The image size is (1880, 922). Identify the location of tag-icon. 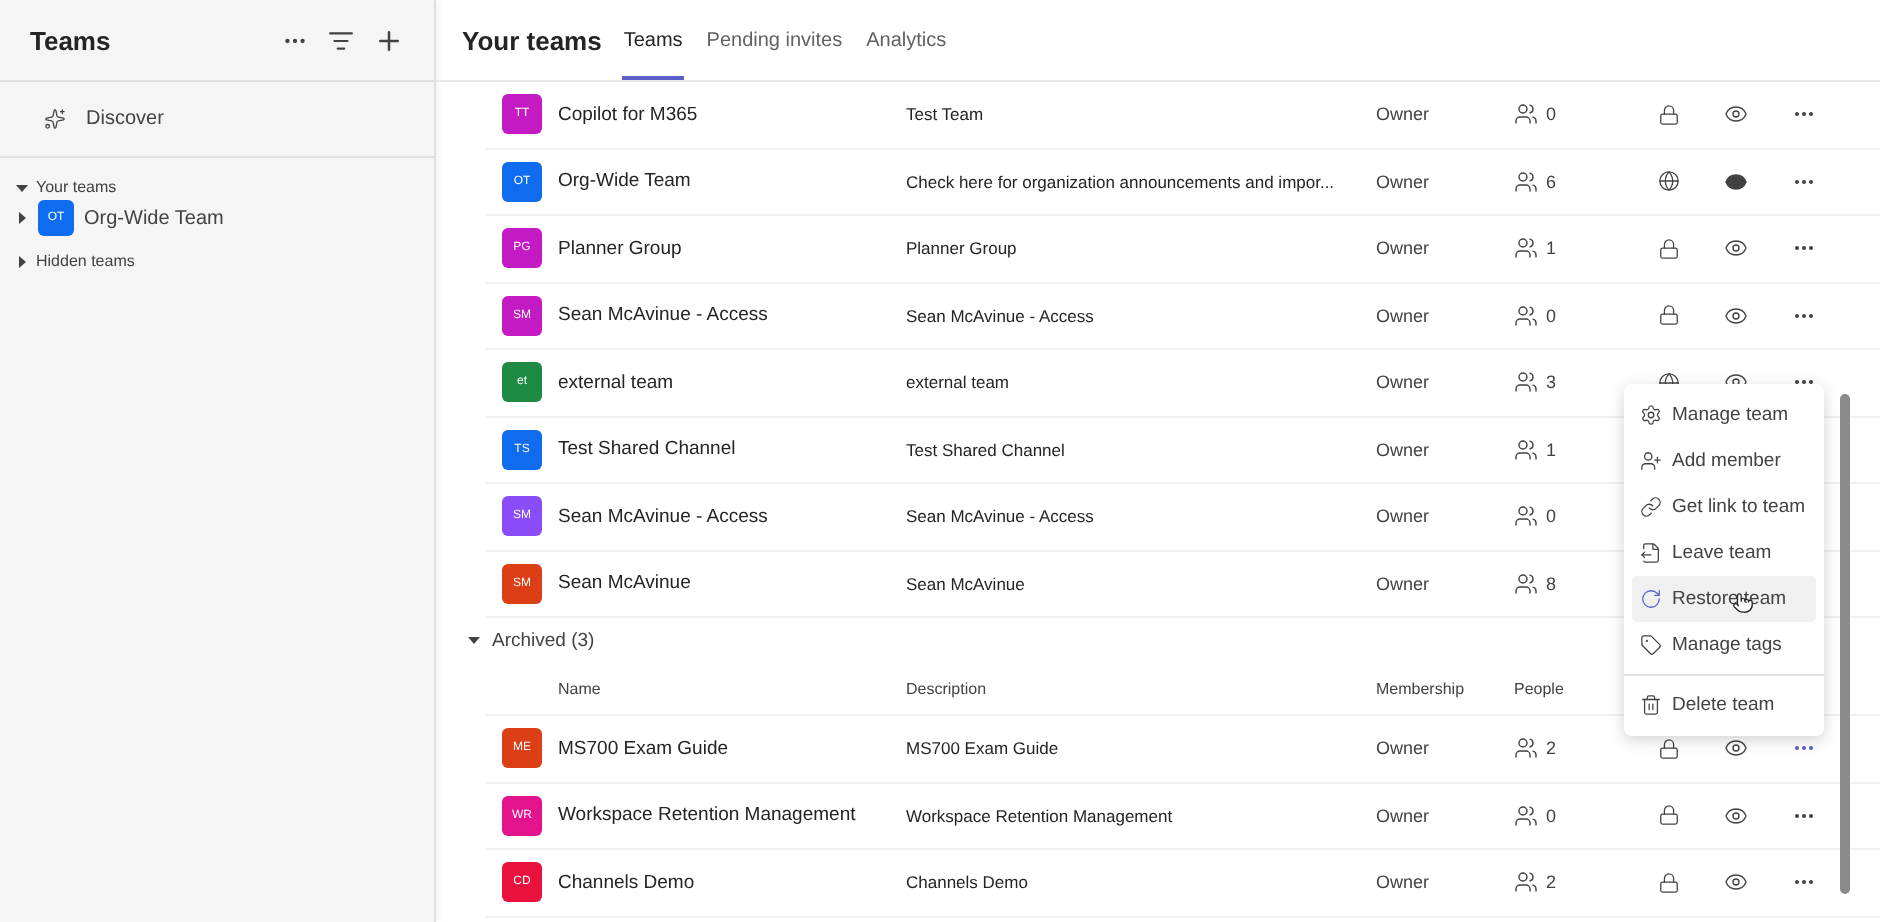
(1651, 645).